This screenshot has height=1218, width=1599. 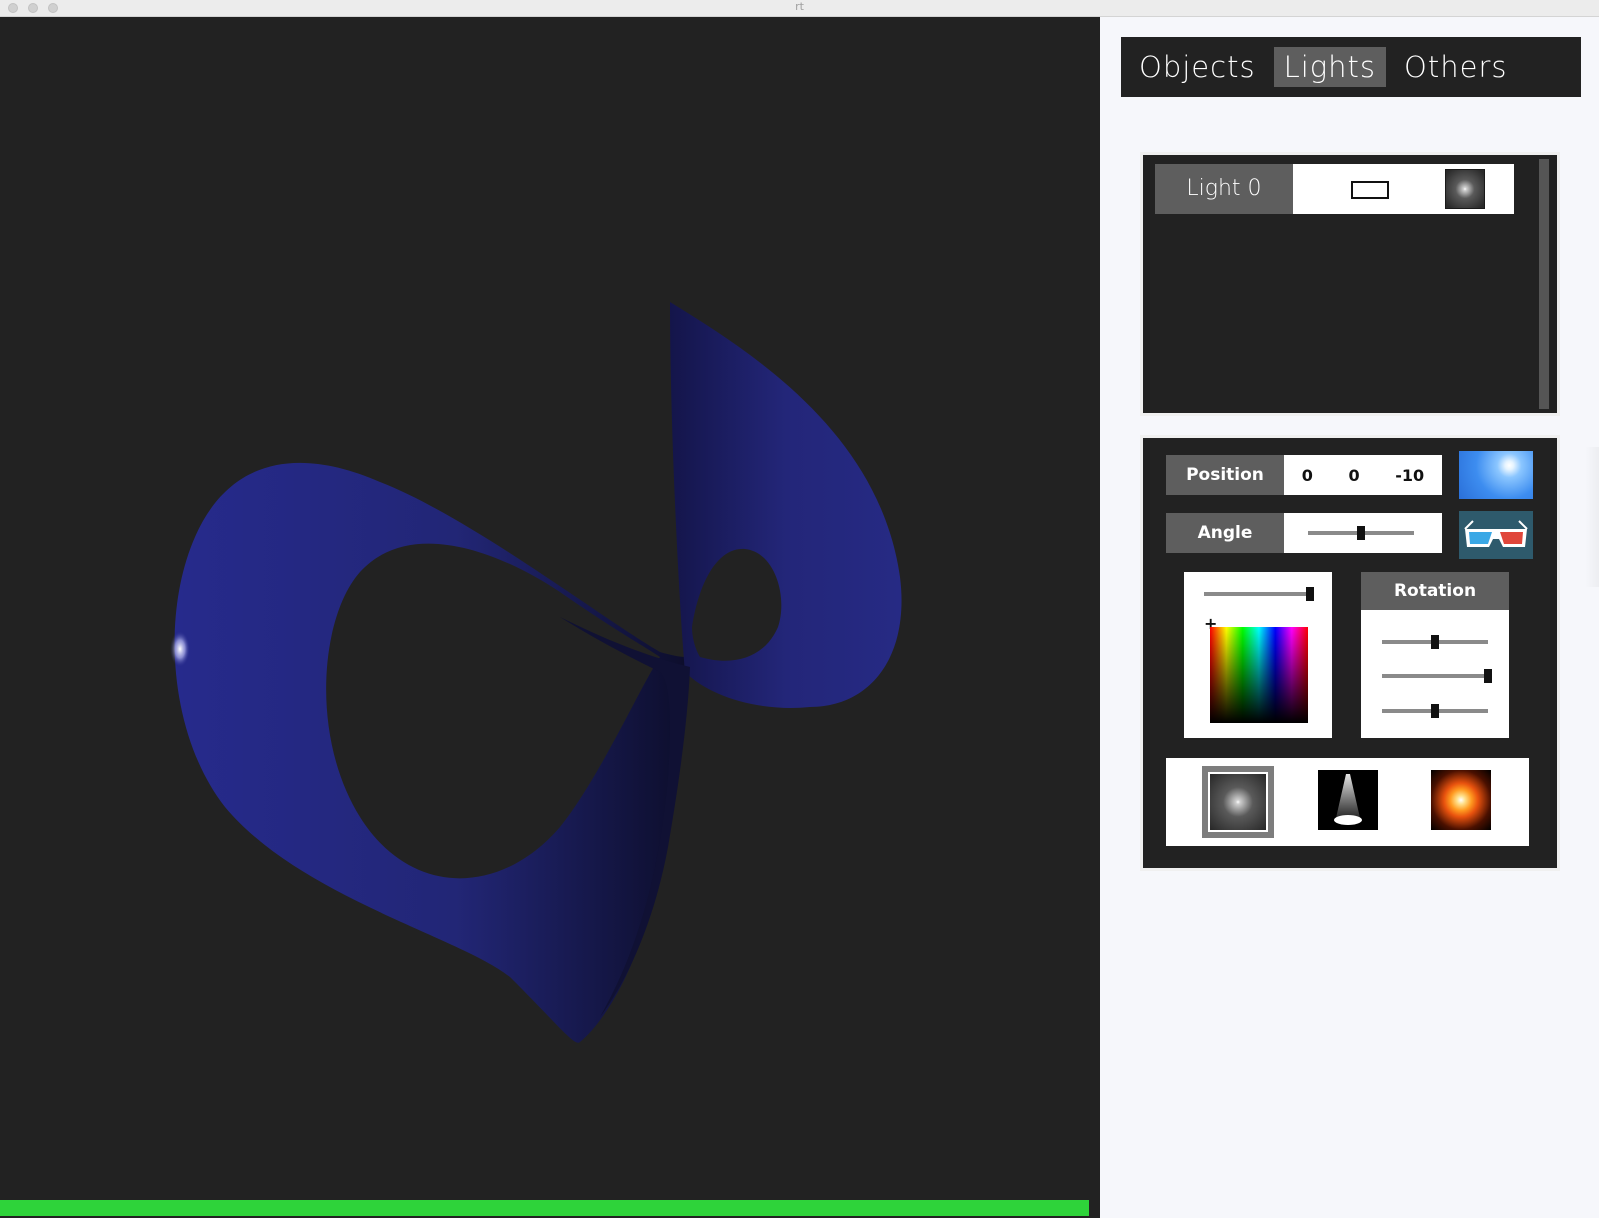 I want to click on brightness-slider, so click(x=1259, y=594).